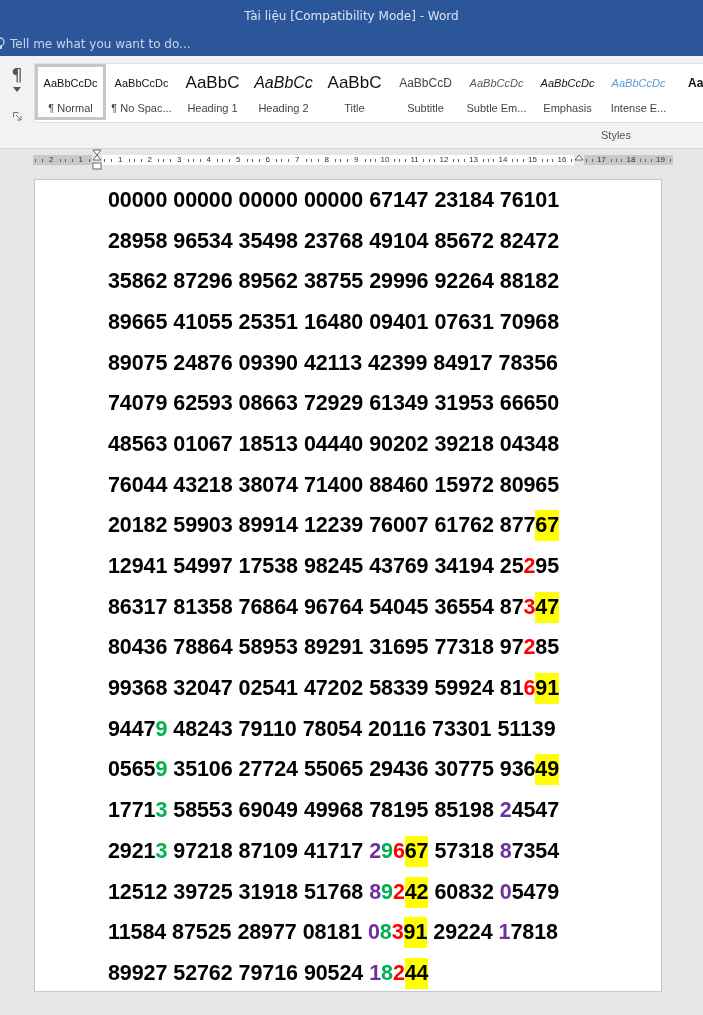 The height and width of the screenshot is (1015, 703). Describe the element at coordinates (399, 689) in the screenshot. I see `number-group: 58339` at that location.